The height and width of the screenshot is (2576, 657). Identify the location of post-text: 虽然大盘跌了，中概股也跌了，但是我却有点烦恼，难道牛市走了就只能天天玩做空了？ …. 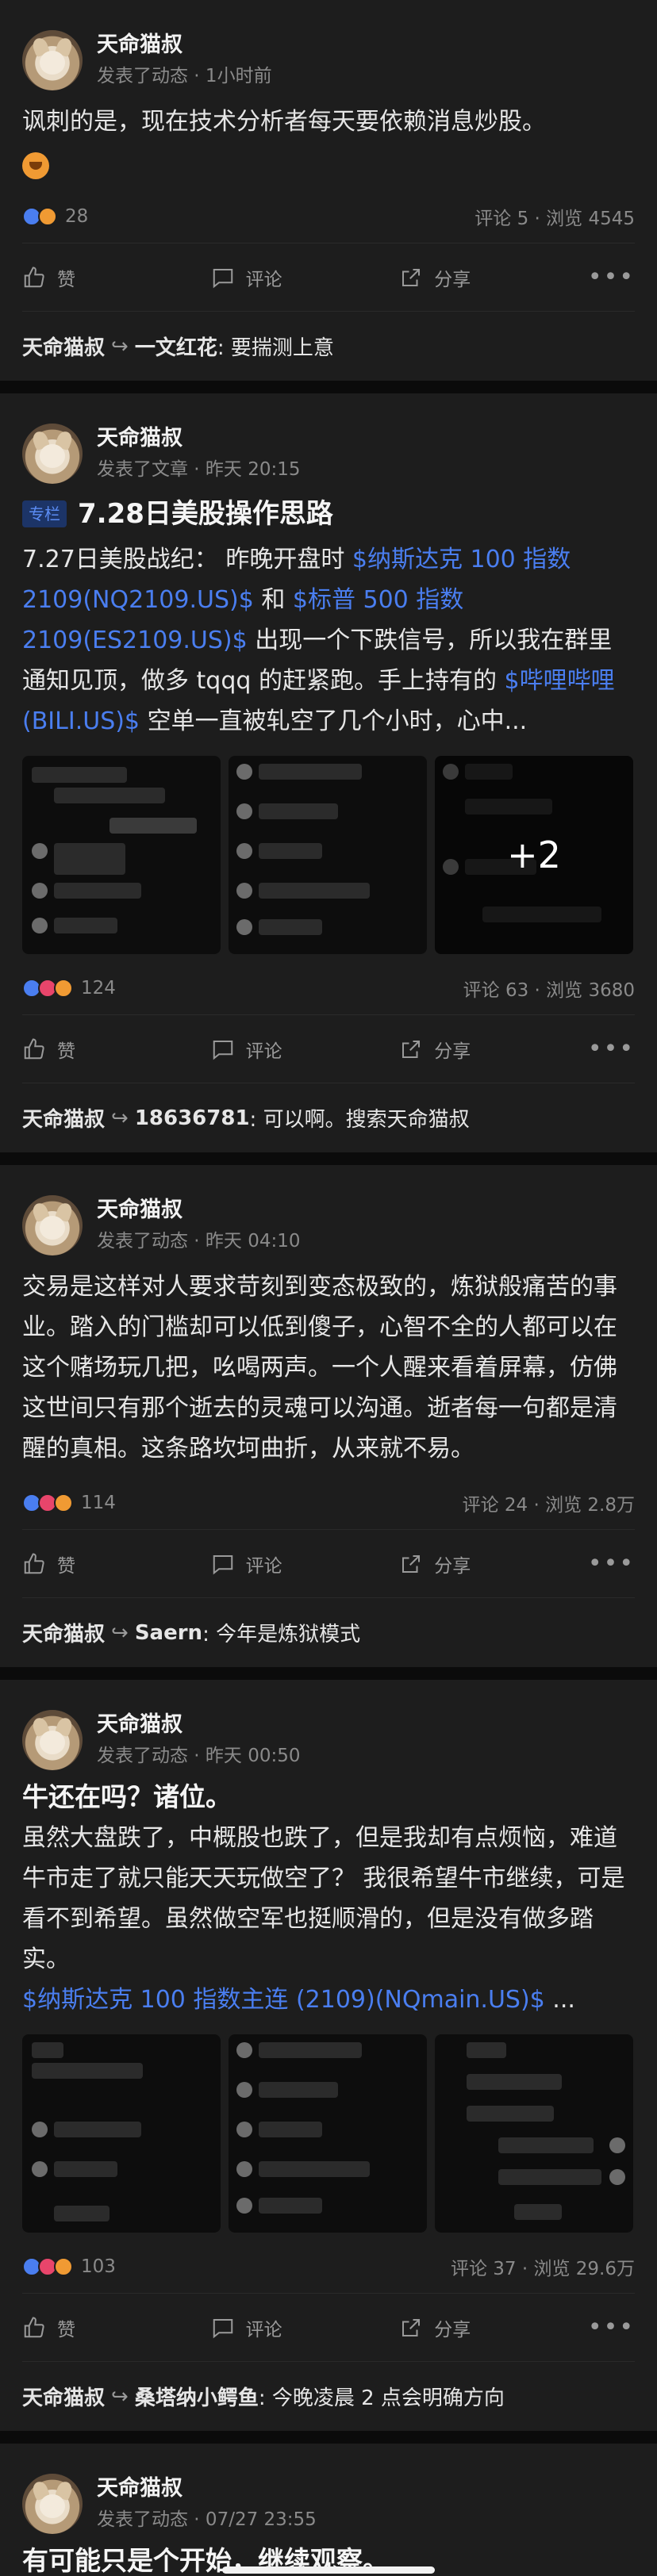
(328, 1919).